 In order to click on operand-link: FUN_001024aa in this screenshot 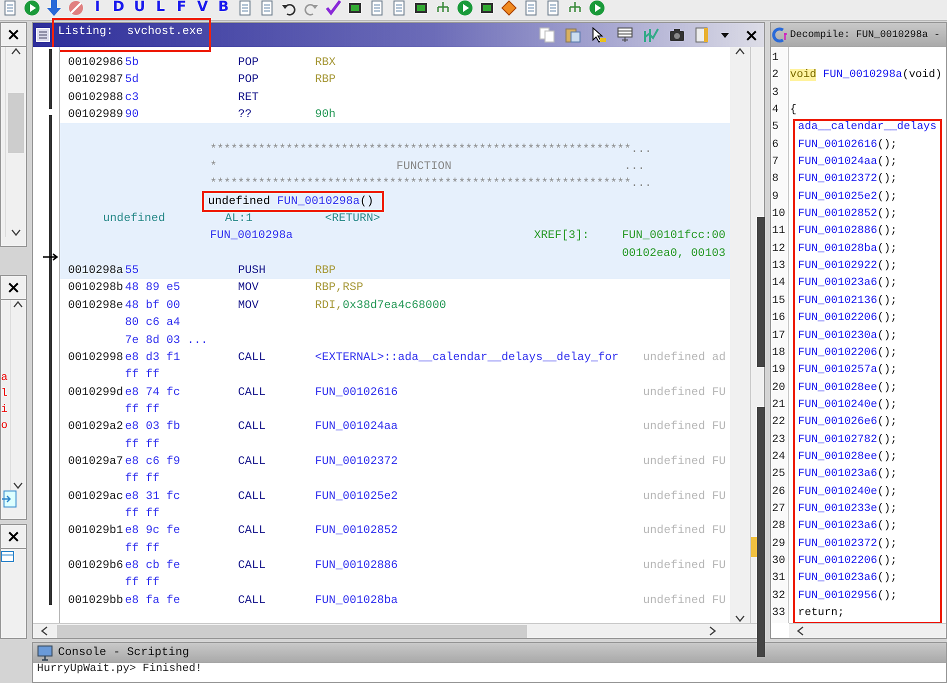, I will do `click(356, 427)`.